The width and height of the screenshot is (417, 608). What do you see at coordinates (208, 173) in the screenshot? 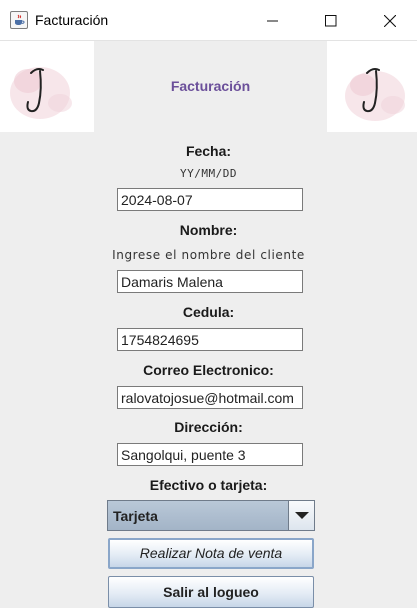
I see `fecha-format-hint: YY/MM/DD` at bounding box center [208, 173].